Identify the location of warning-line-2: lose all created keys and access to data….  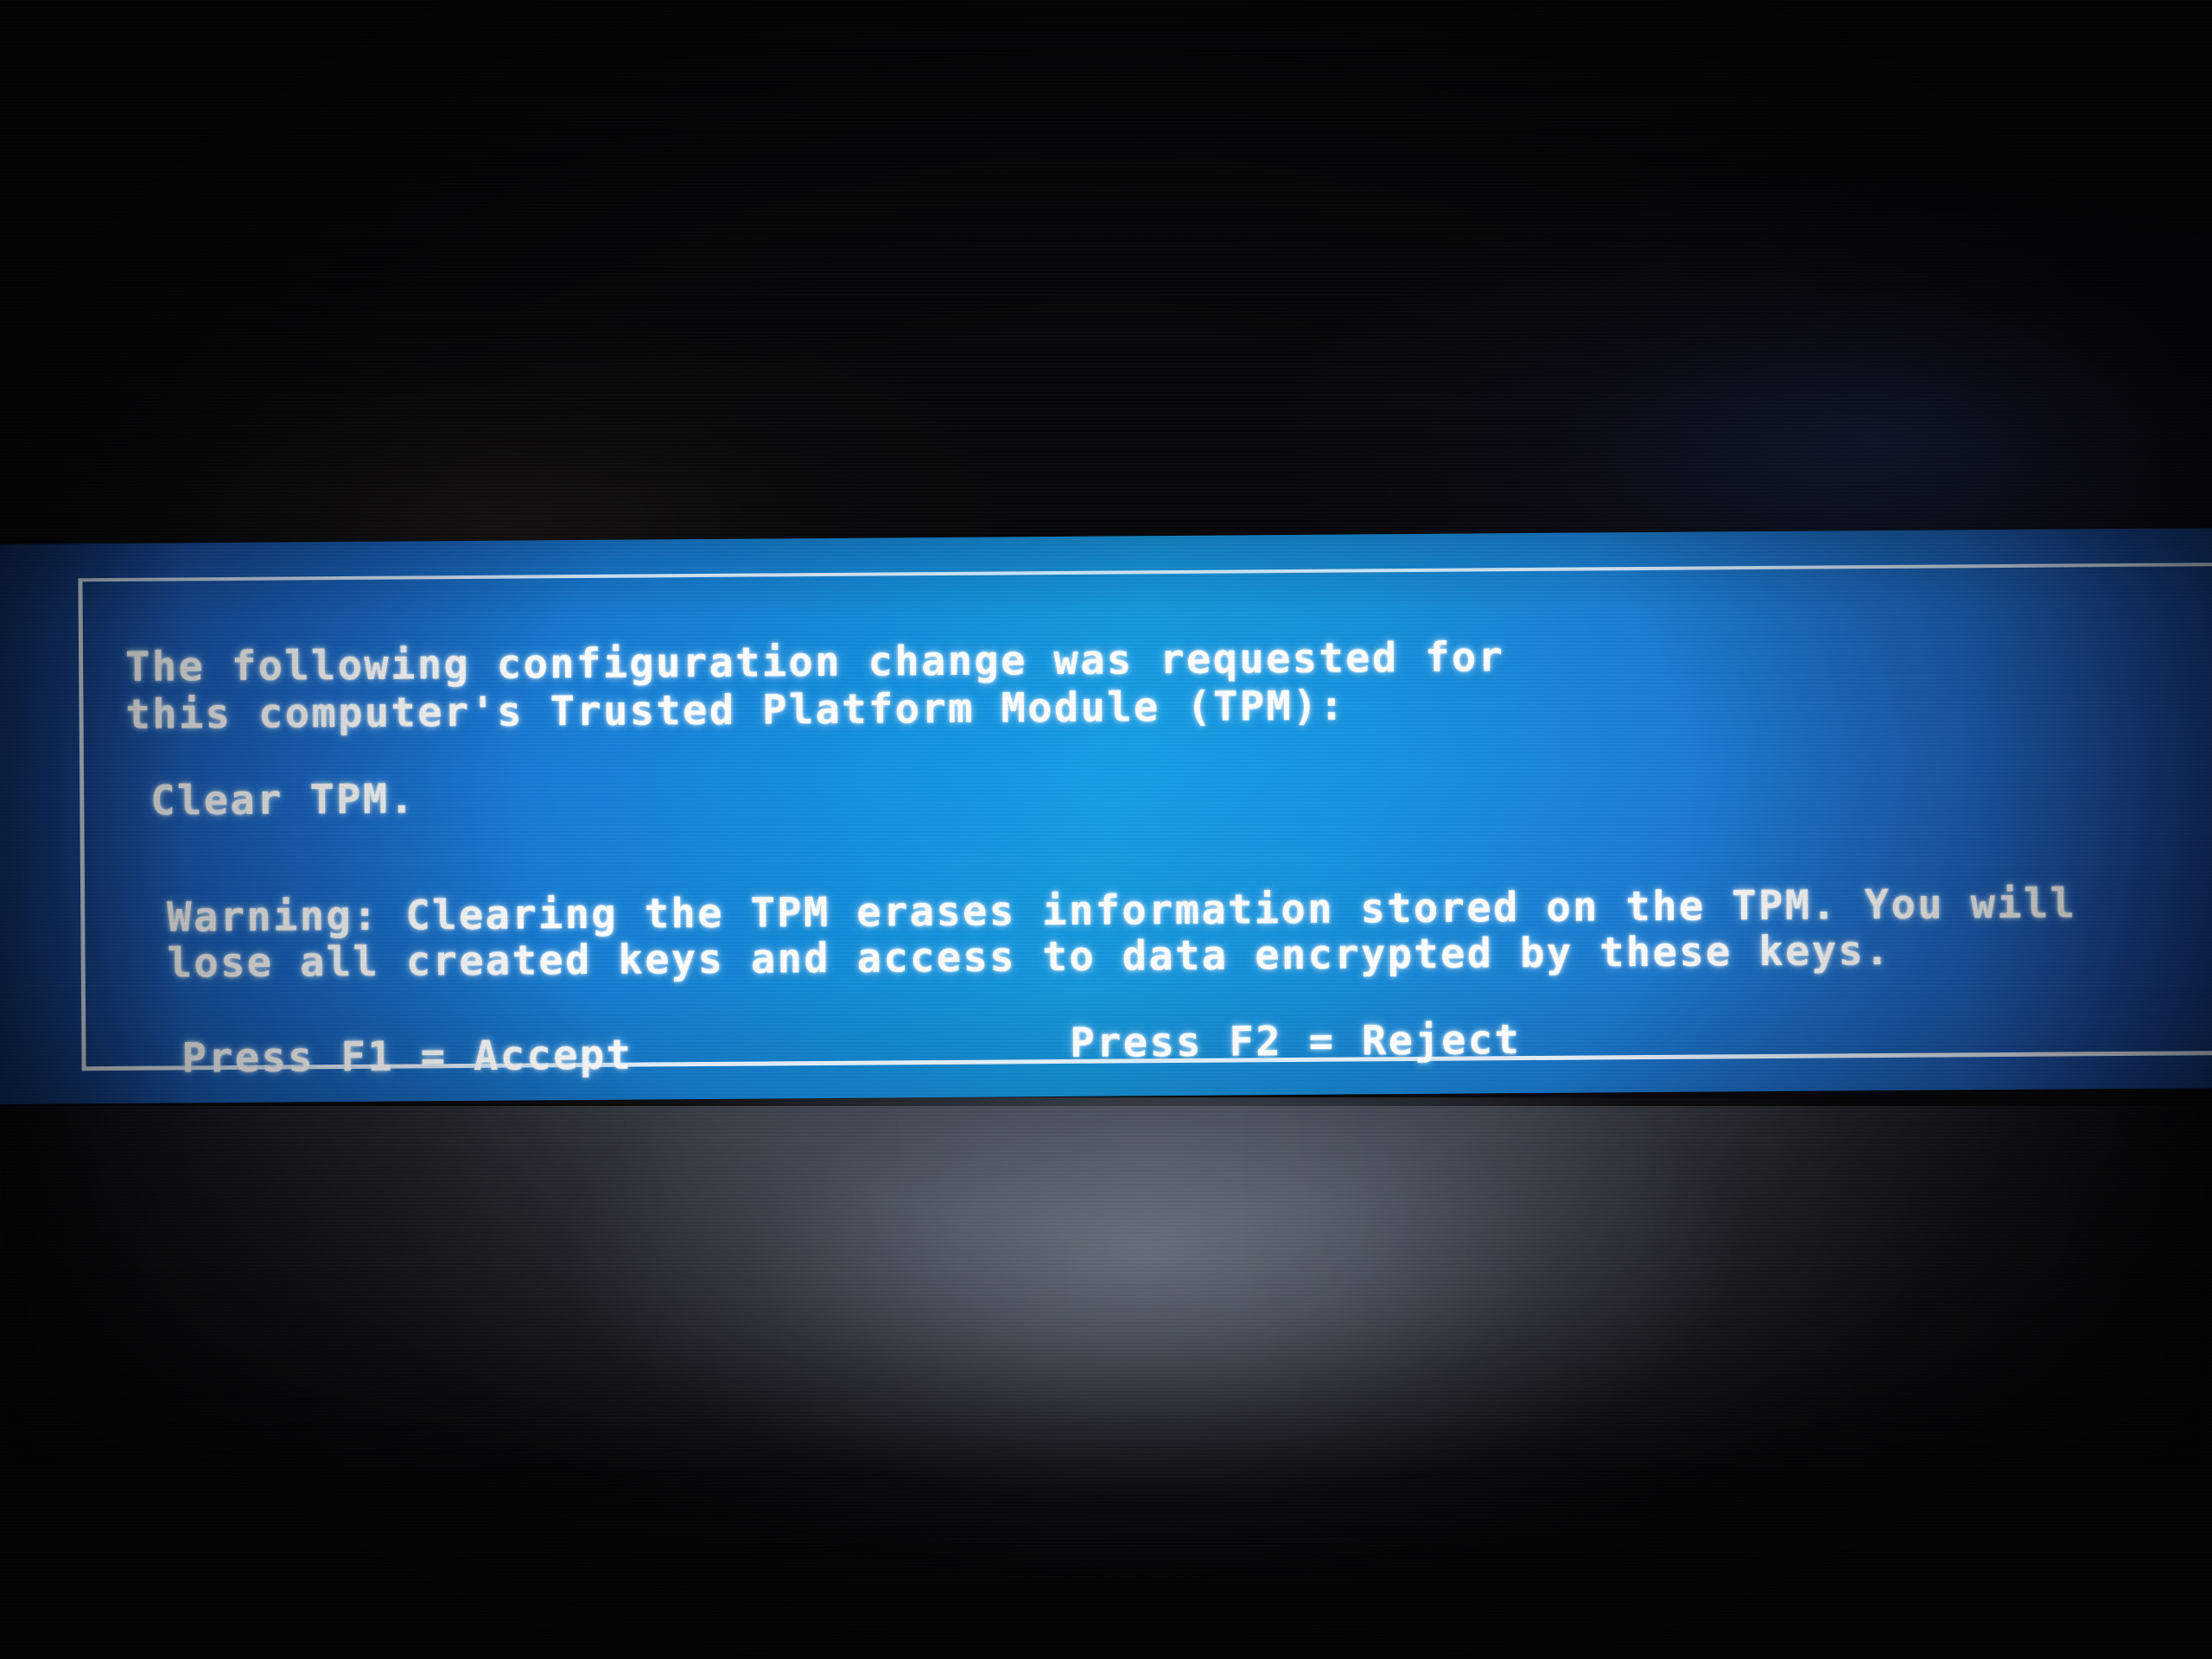
(1029, 957).